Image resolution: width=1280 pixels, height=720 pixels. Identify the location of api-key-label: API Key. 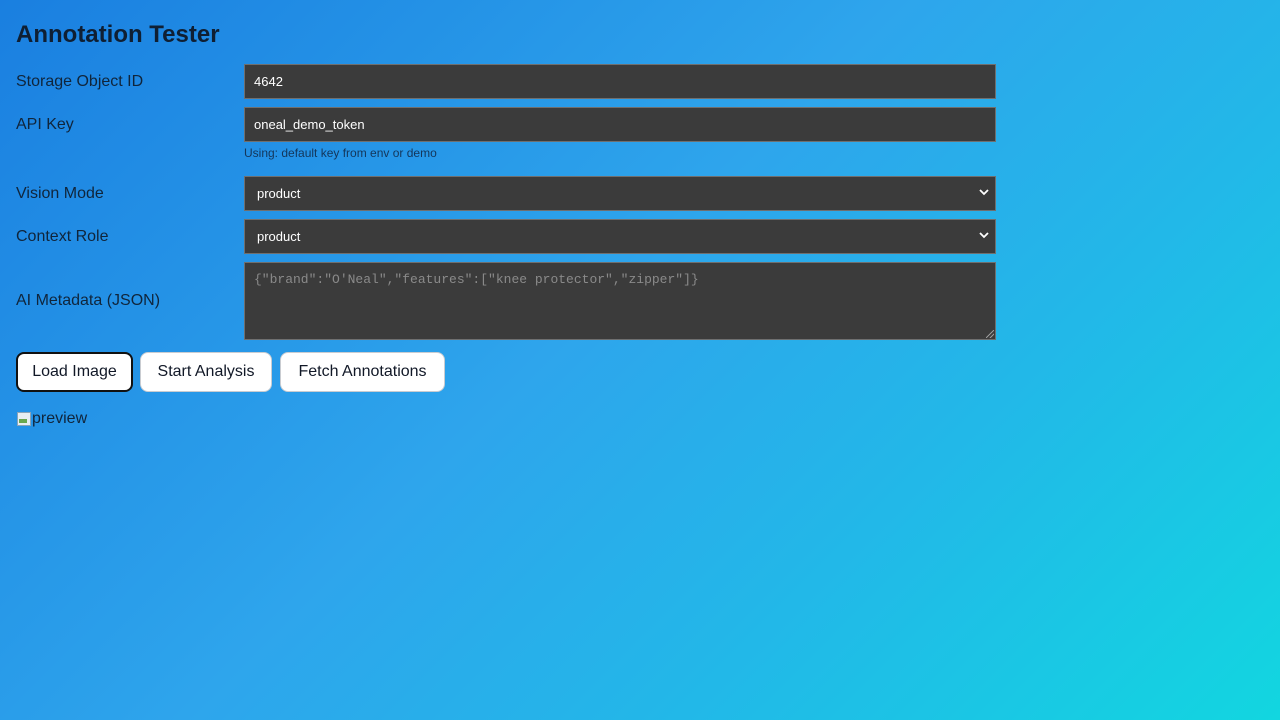
(45, 124).